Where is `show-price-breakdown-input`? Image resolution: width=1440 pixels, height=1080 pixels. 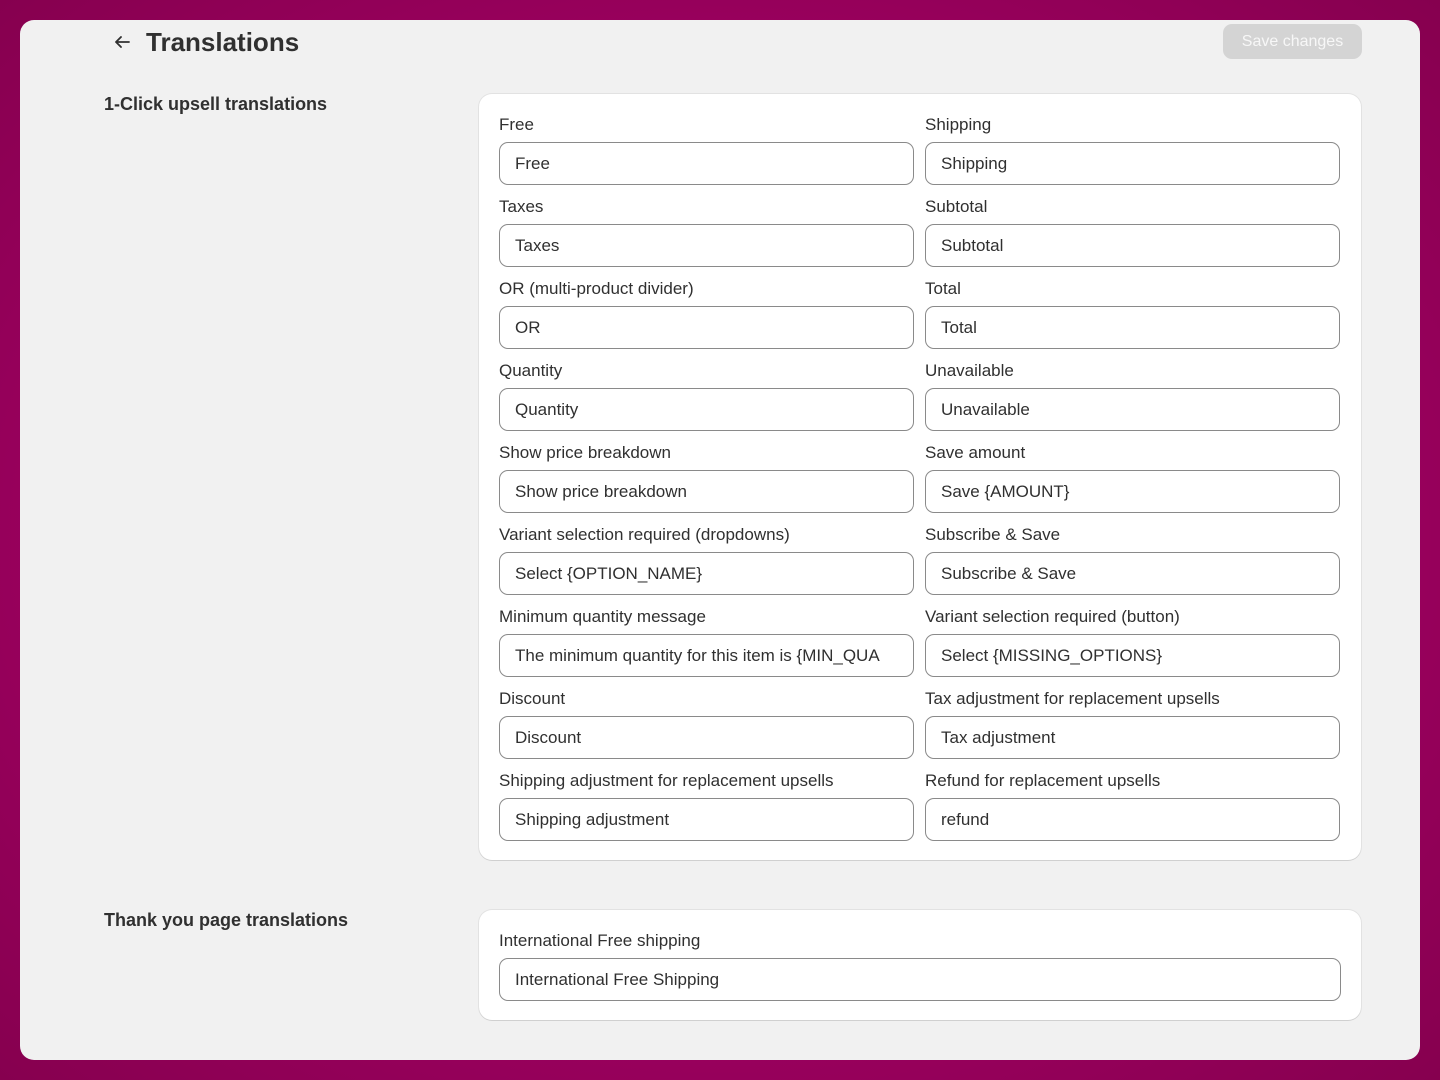
show-price-breakdown-input is located at coordinates (706, 491).